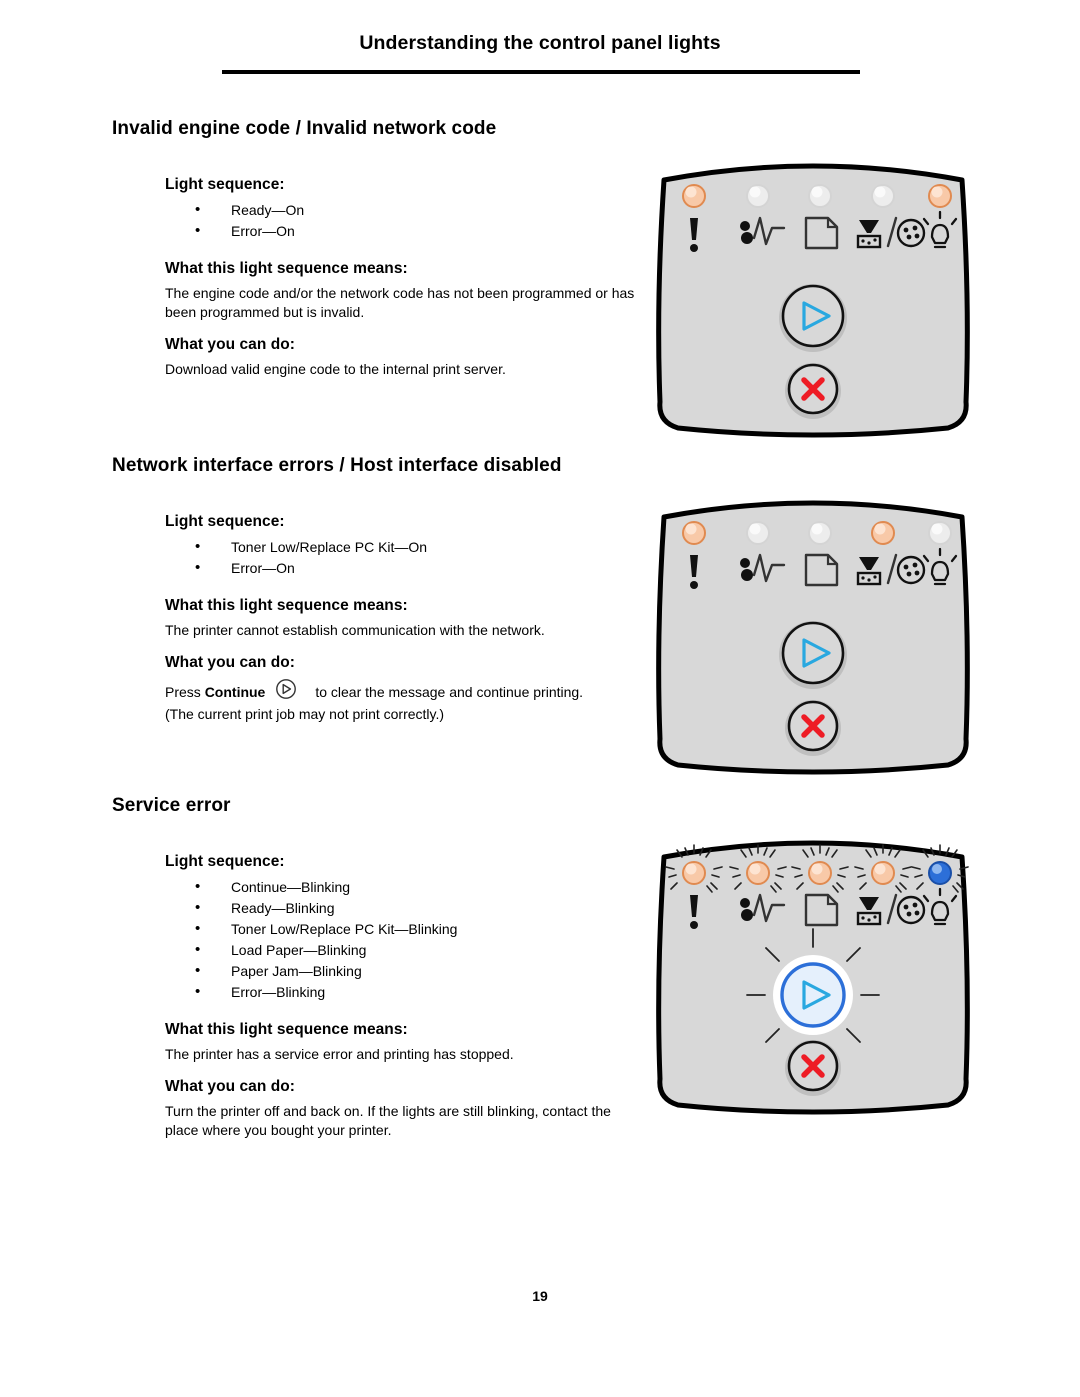 The width and height of the screenshot is (1080, 1397). I want to click on page-title: Understanding the control panel lights, so click(540, 43).